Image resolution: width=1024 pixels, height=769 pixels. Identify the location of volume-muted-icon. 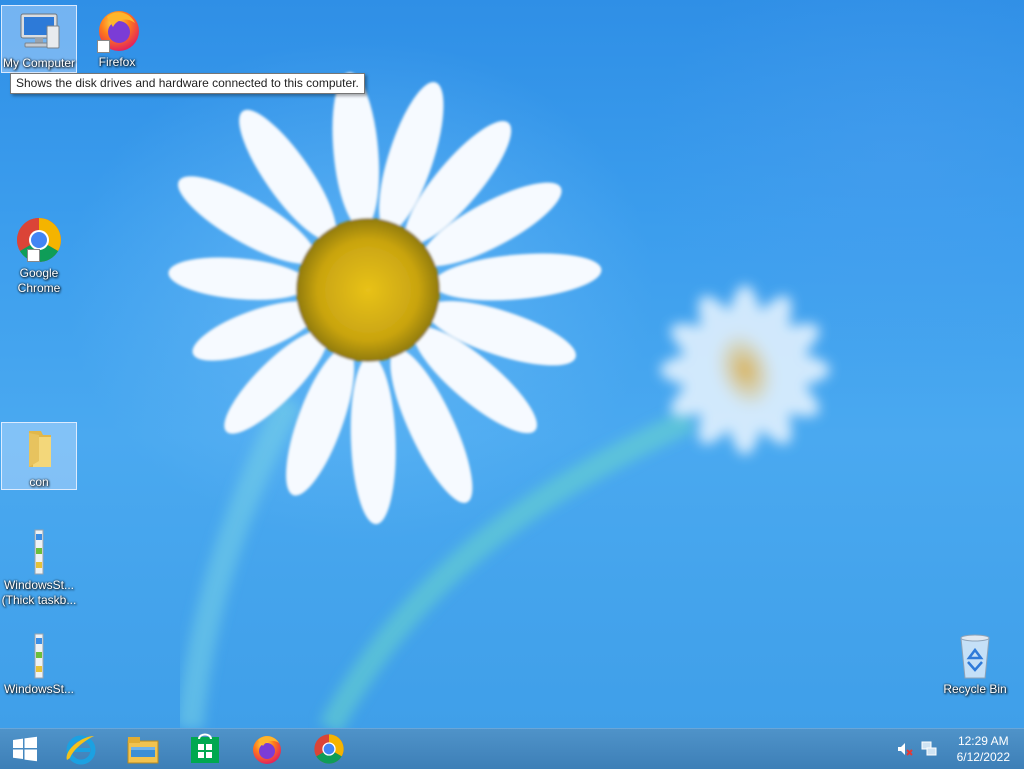
(905, 749).